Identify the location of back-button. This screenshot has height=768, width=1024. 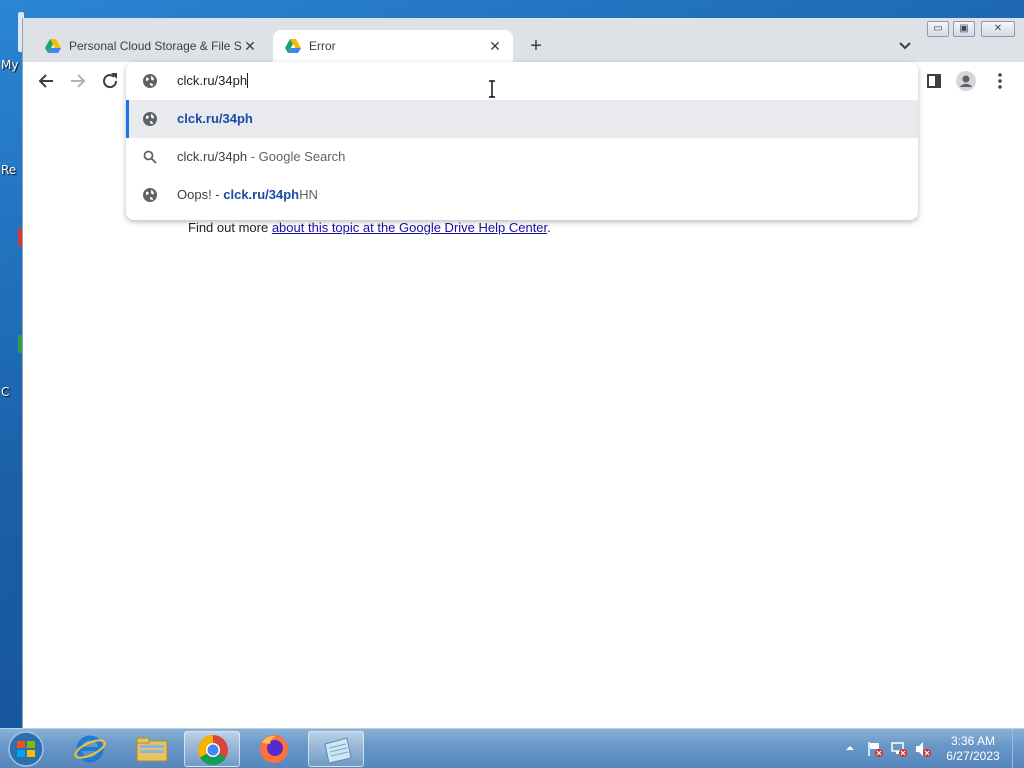
(46, 81).